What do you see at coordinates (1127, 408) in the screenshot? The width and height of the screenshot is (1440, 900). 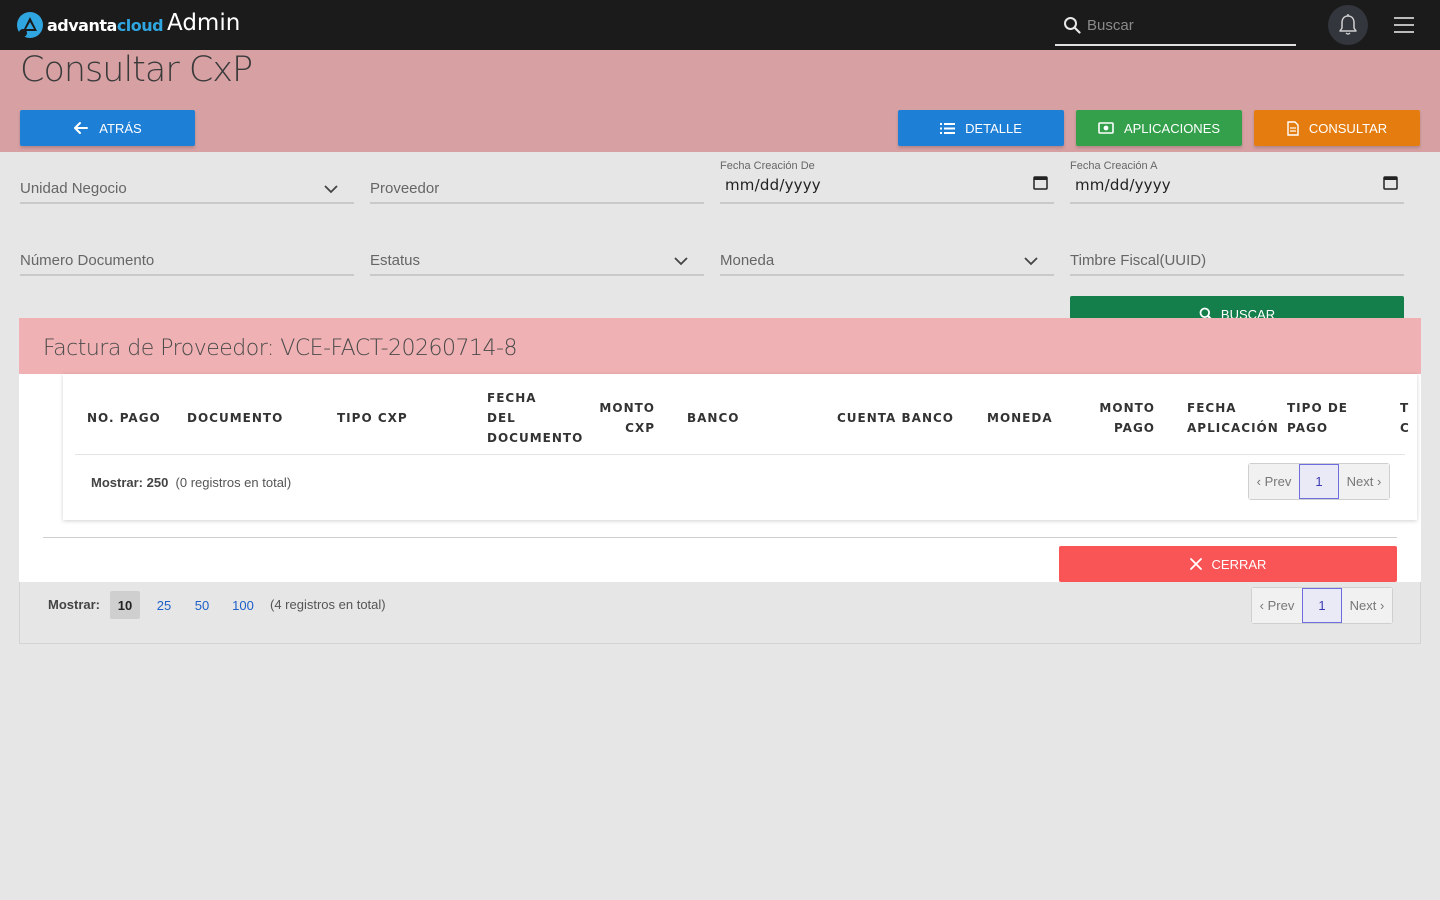 I see `col-monto-pago-line1: MONTO` at bounding box center [1127, 408].